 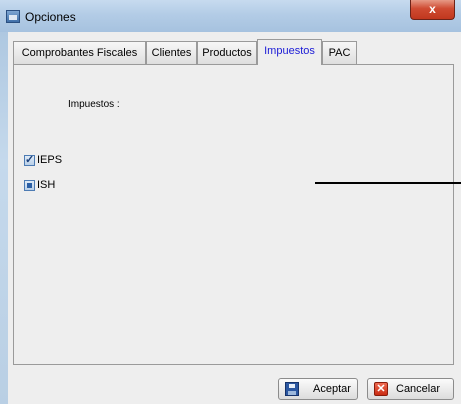 What do you see at coordinates (339, 52) in the screenshot?
I see `tab-pac: PAC` at bounding box center [339, 52].